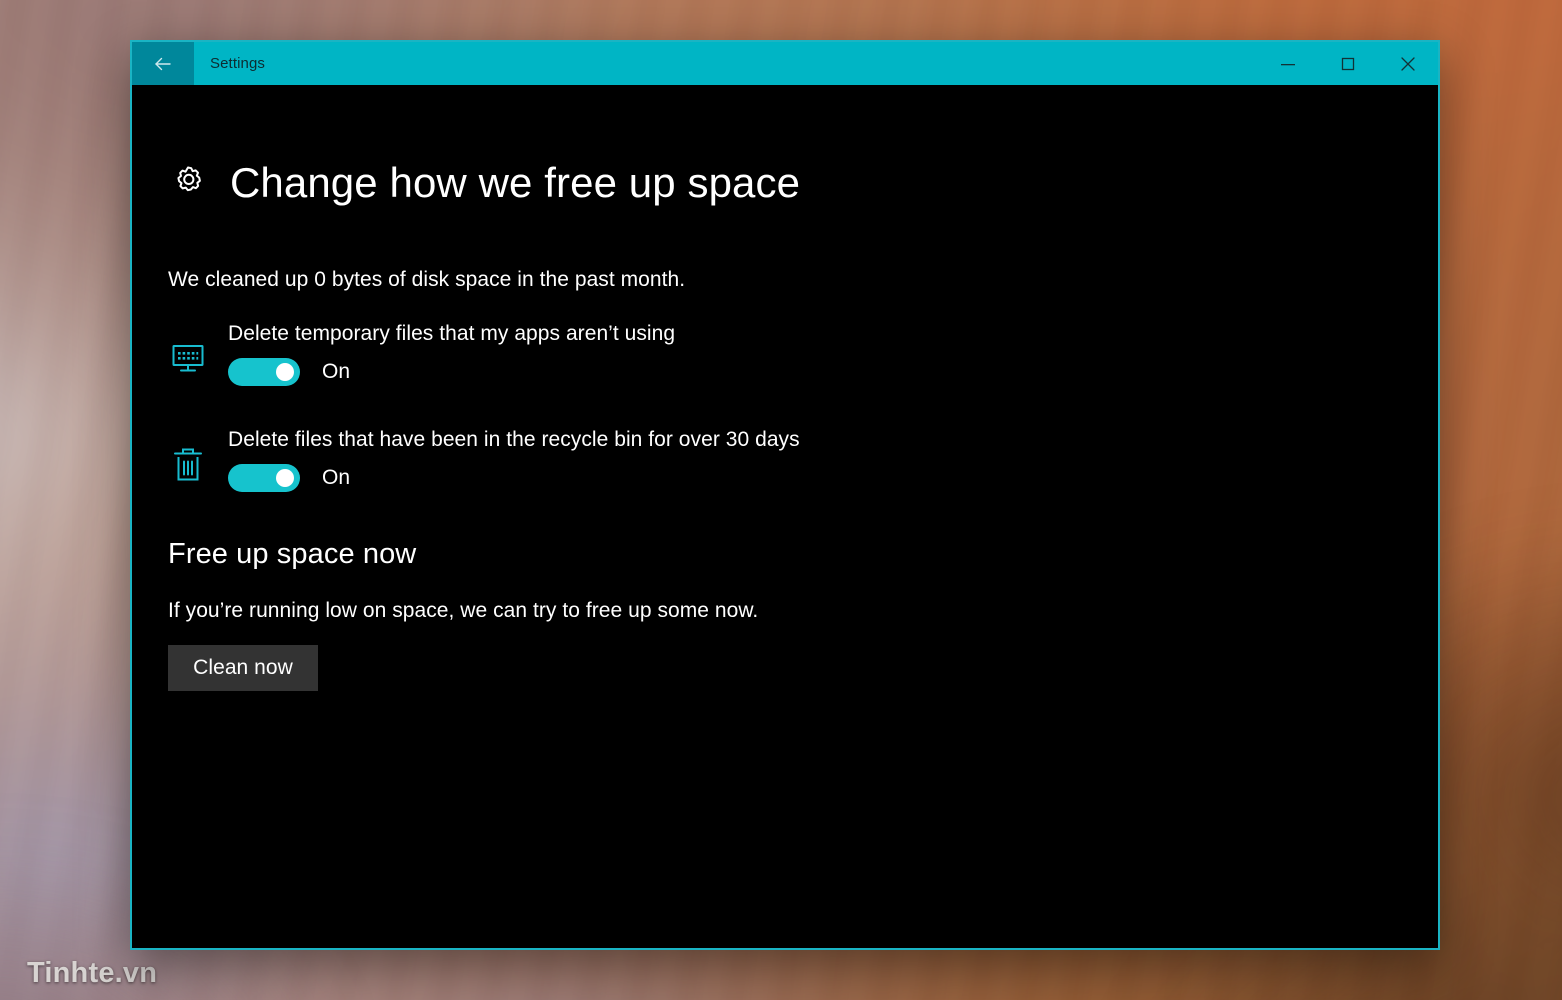  I want to click on page-title: Change how we free up space, so click(515, 183).